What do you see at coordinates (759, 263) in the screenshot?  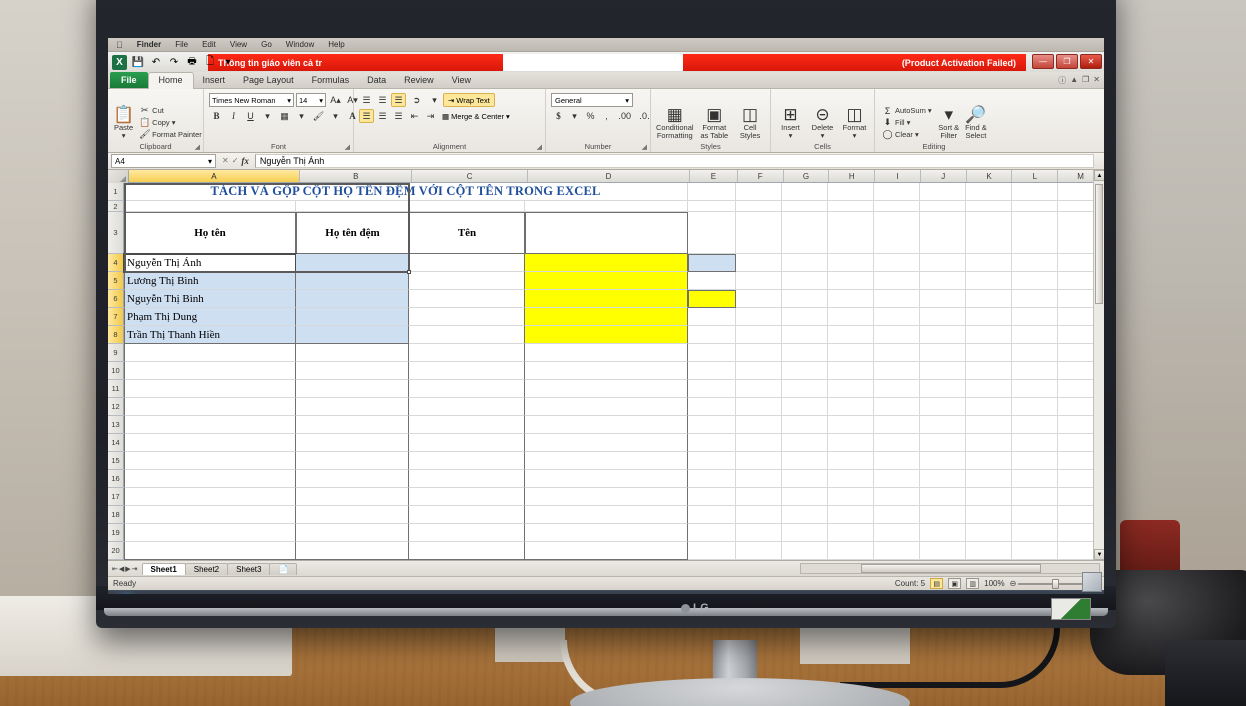 I see `cell-F4` at bounding box center [759, 263].